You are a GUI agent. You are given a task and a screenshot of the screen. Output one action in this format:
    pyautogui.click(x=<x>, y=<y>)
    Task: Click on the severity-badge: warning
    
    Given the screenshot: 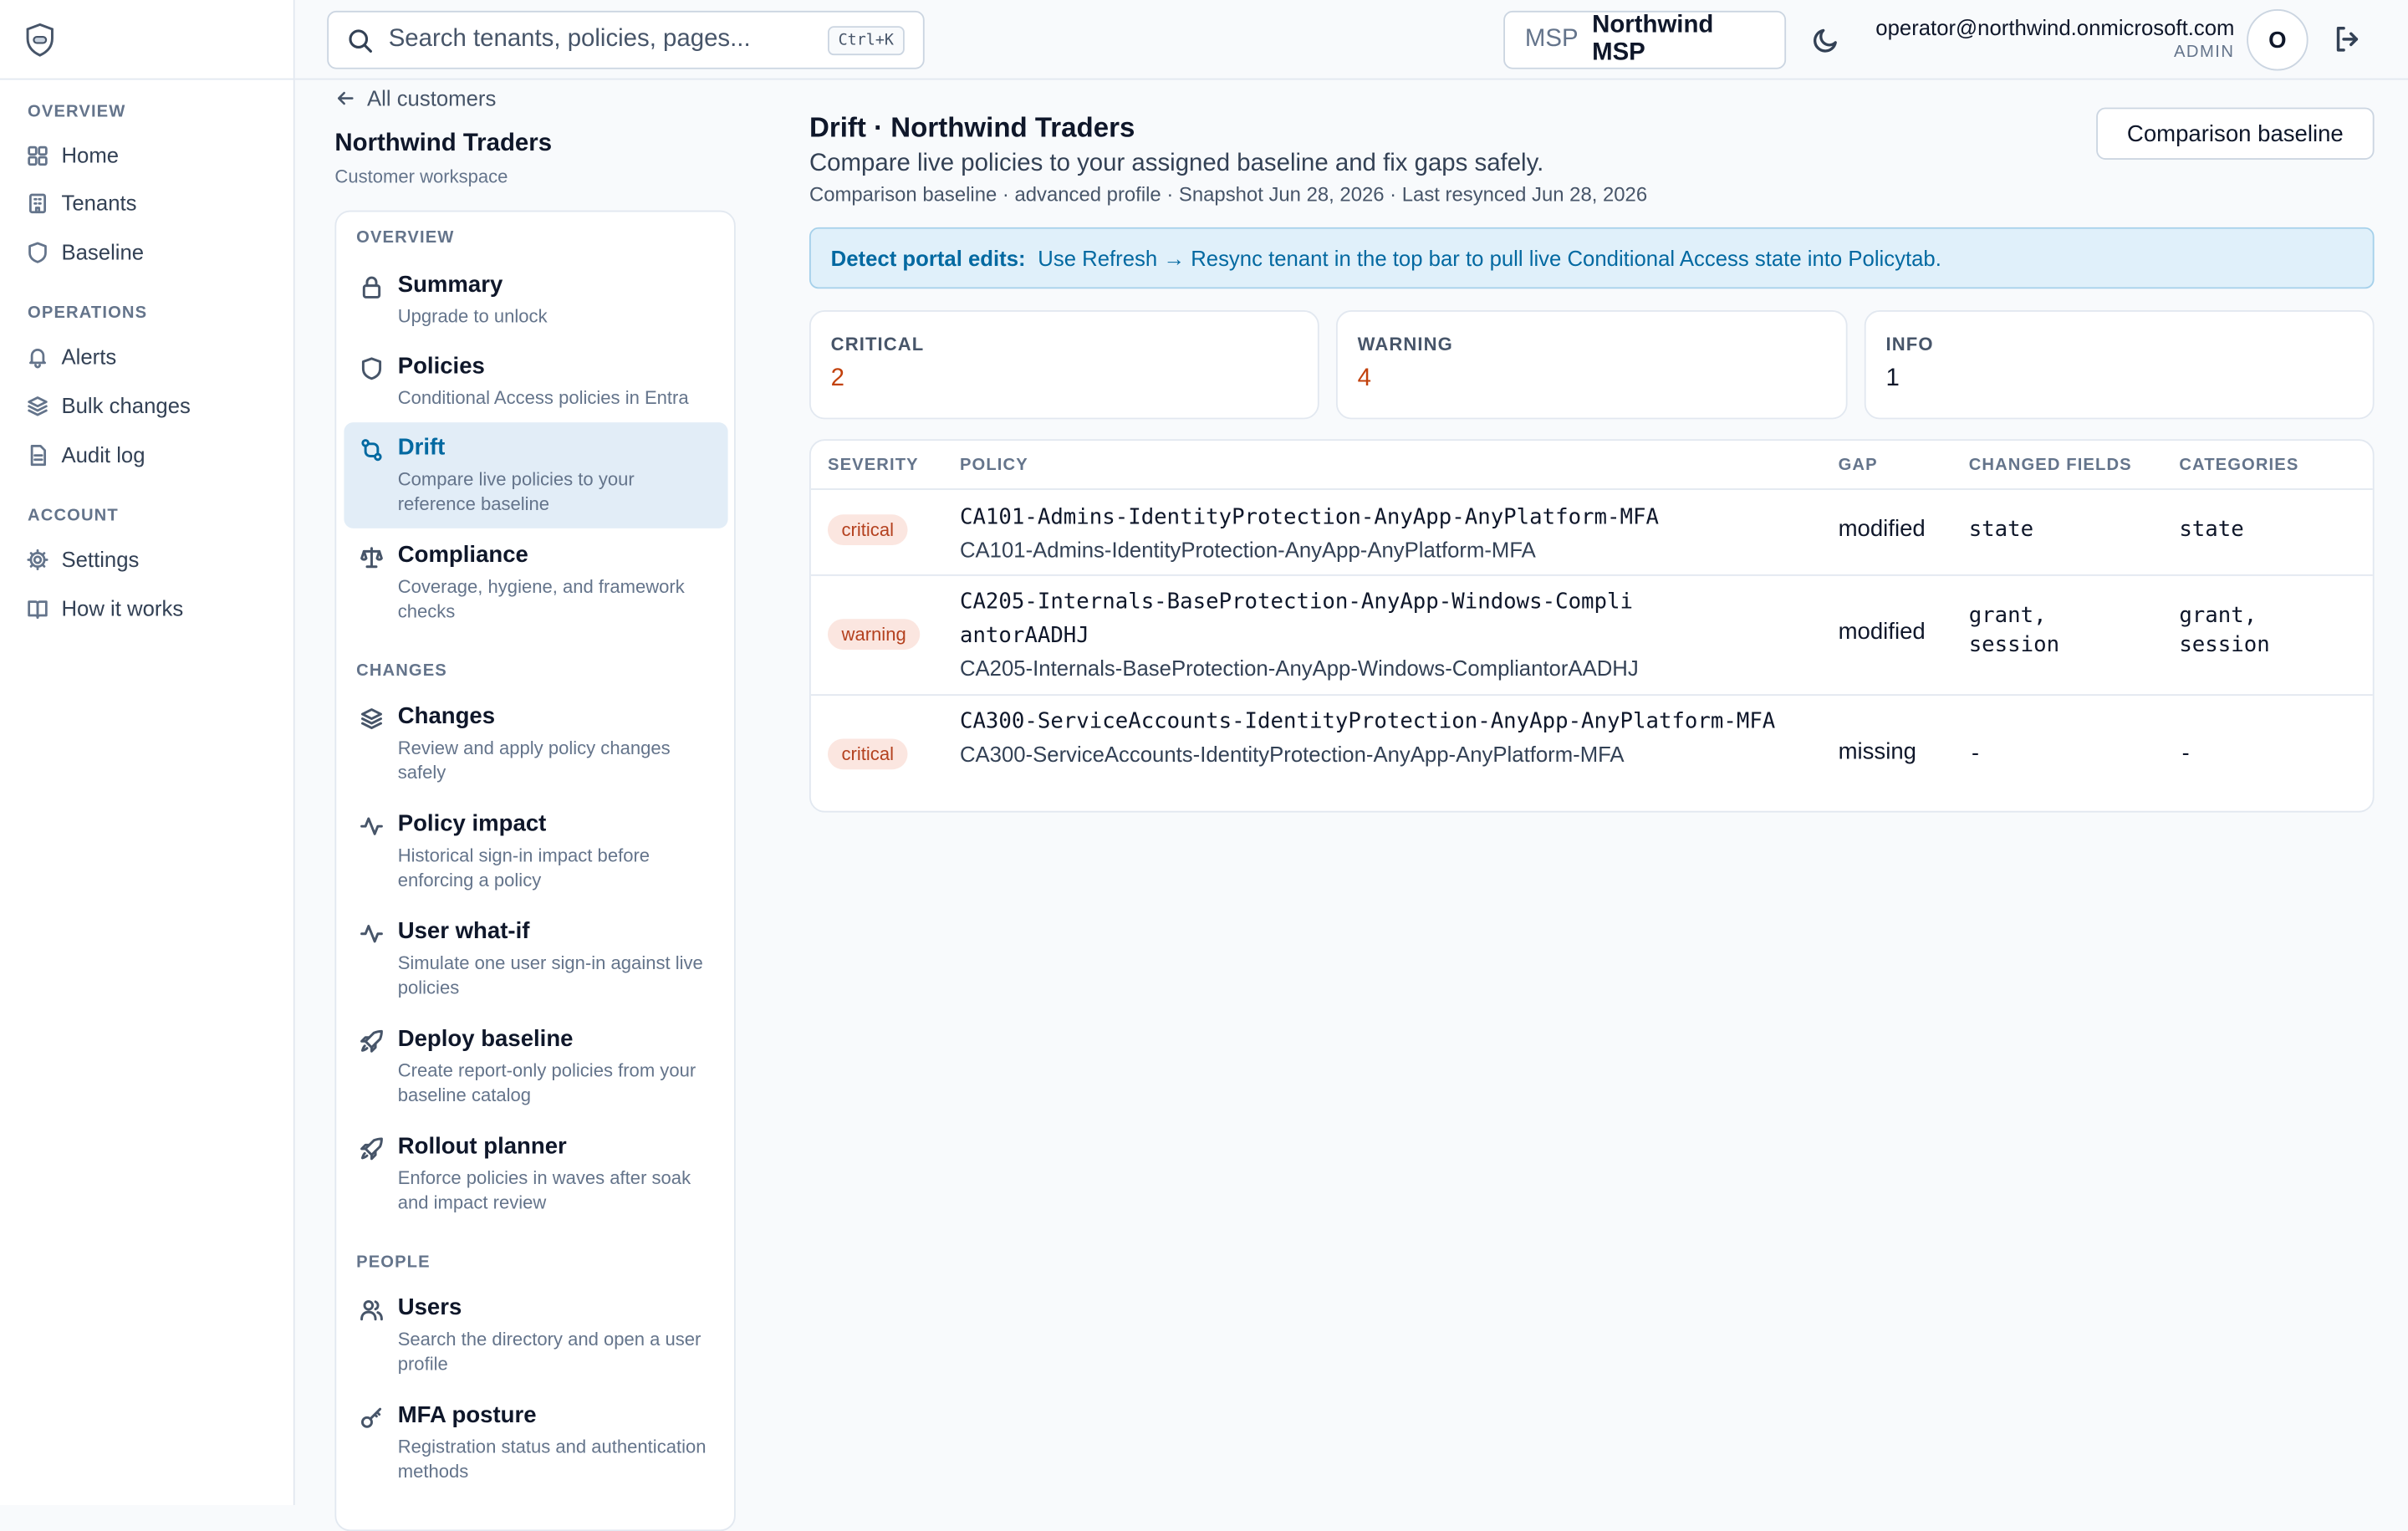 What is the action you would take?
    pyautogui.click(x=874, y=634)
    